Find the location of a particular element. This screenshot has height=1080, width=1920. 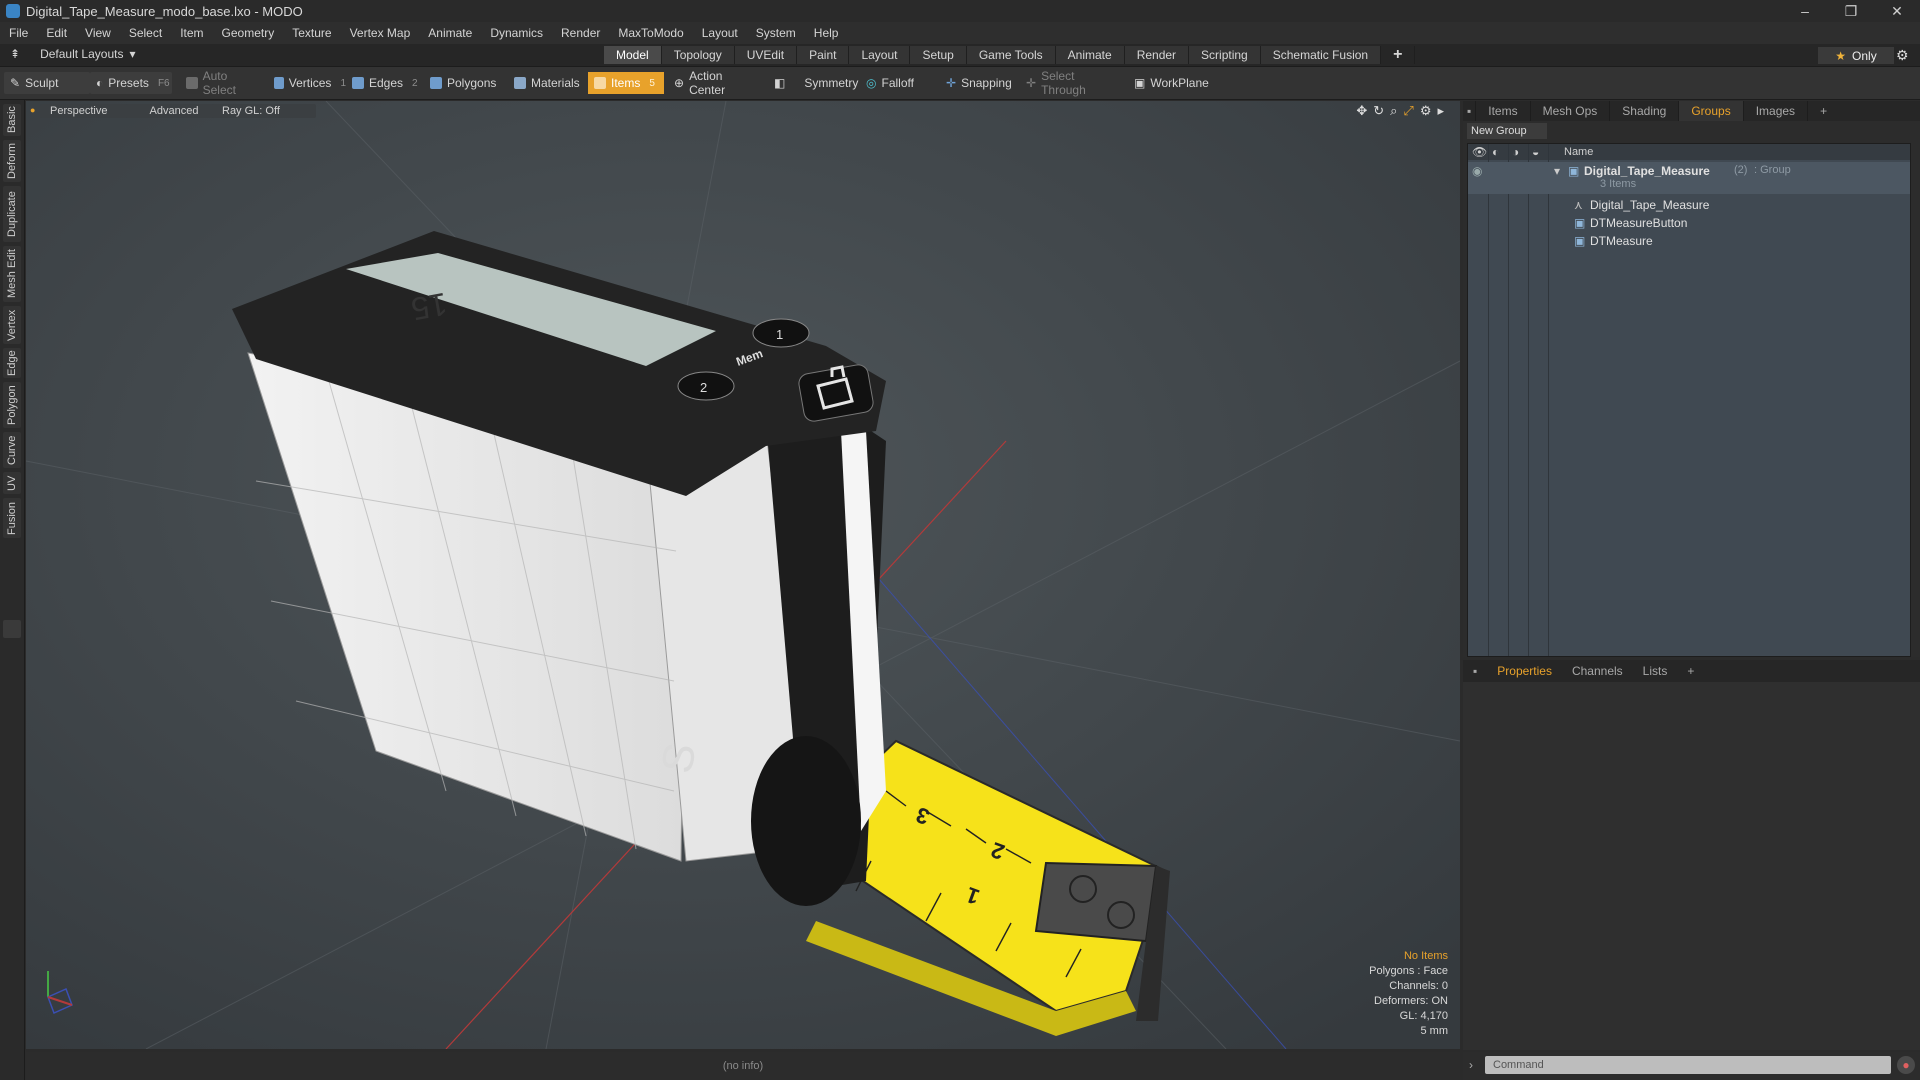

tab-render: Render is located at coordinates (1157, 55).